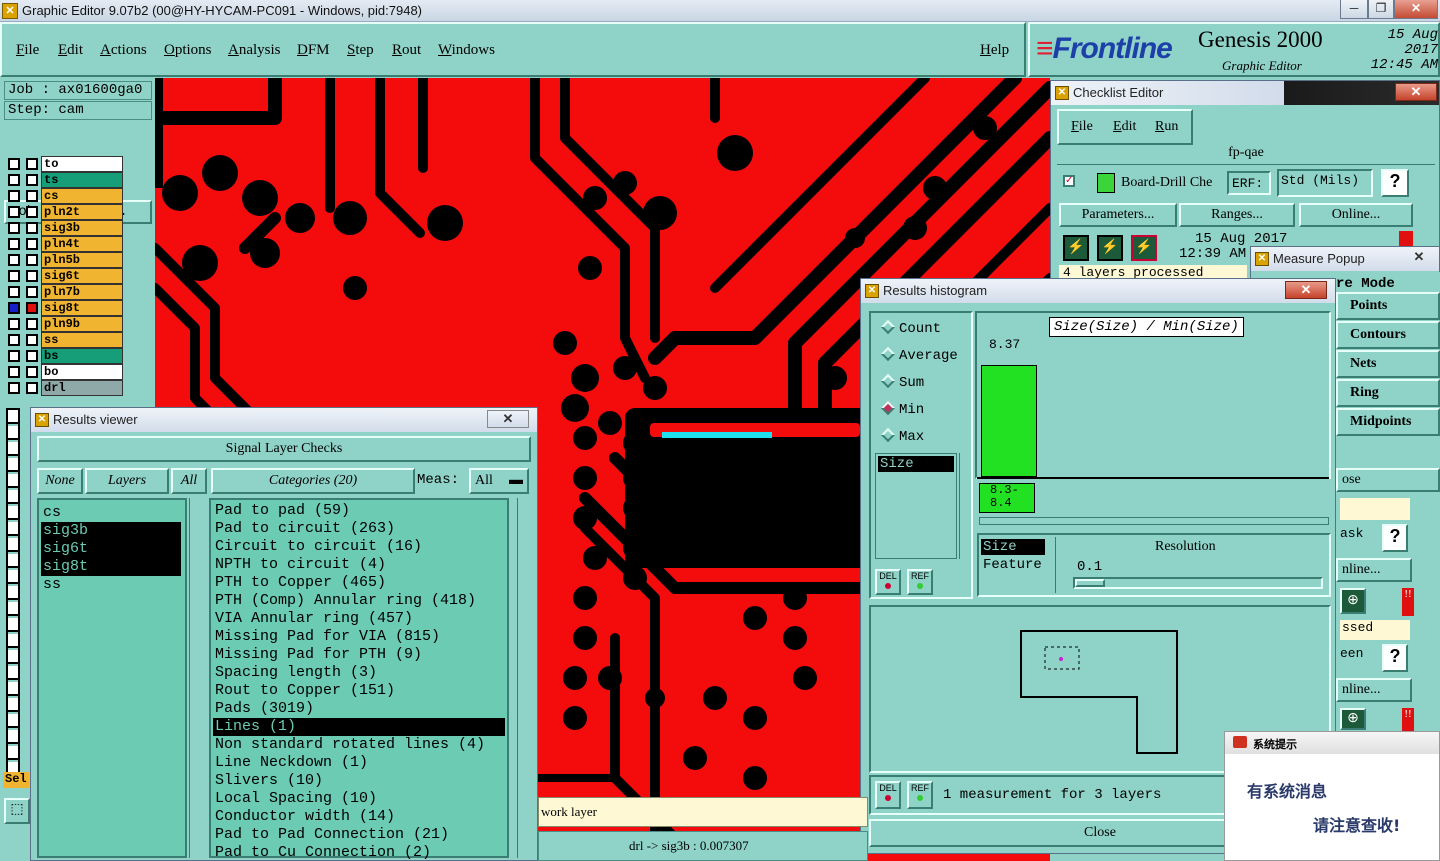 This screenshot has width=1440, height=861. What do you see at coordinates (70, 50) in the screenshot?
I see `menu-edit: Edit` at bounding box center [70, 50].